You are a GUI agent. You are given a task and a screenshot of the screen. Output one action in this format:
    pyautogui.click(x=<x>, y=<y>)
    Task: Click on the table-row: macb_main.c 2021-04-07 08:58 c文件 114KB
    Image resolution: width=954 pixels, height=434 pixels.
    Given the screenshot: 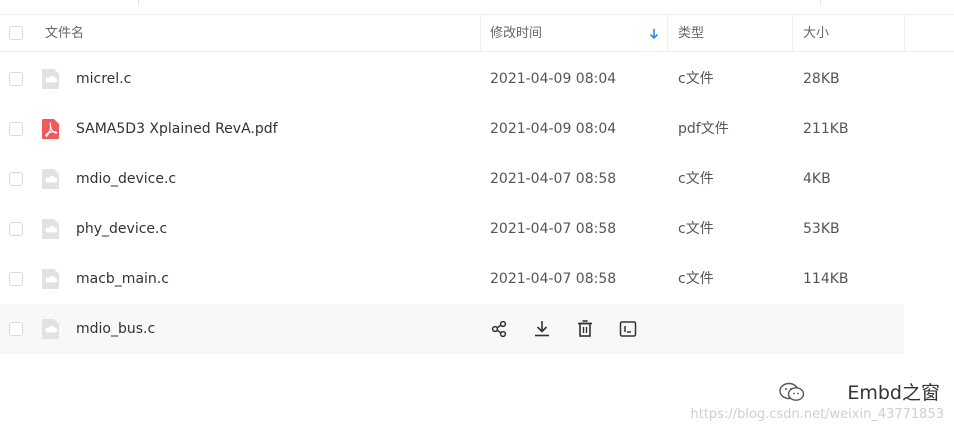 What is the action you would take?
    pyautogui.click(x=452, y=279)
    